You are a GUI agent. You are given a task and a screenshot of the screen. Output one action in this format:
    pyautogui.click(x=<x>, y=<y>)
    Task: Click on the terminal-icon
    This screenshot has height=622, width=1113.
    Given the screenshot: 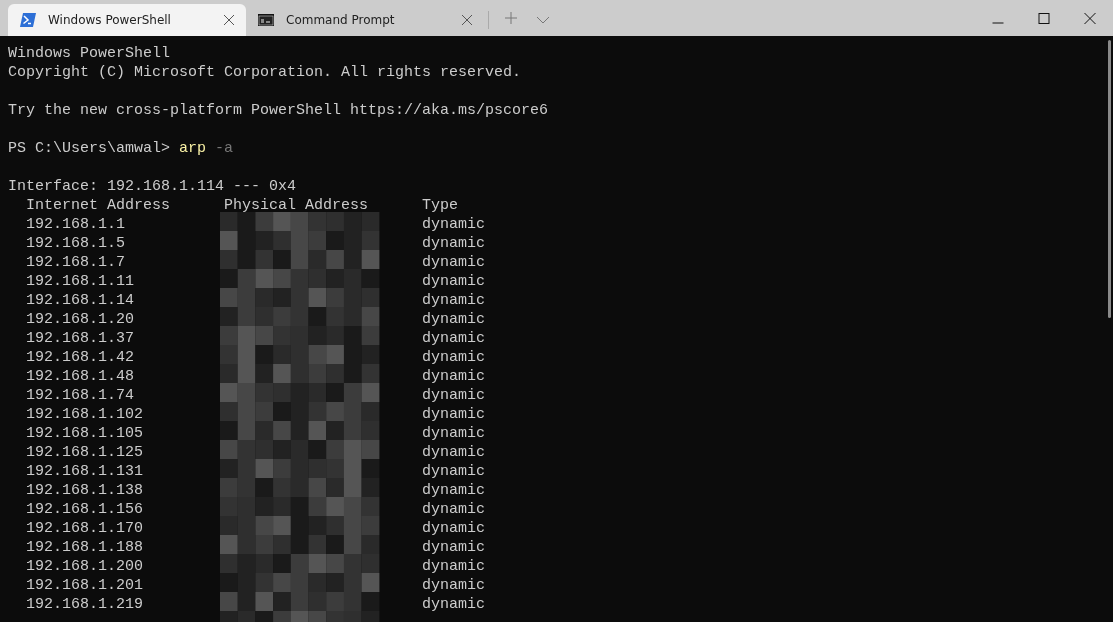 What is the action you would take?
    pyautogui.click(x=266, y=20)
    